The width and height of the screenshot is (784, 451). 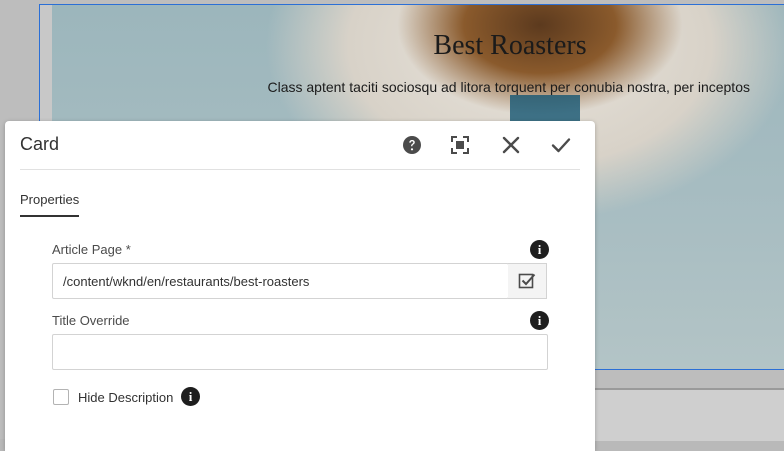 I want to click on help-button, so click(x=412, y=145).